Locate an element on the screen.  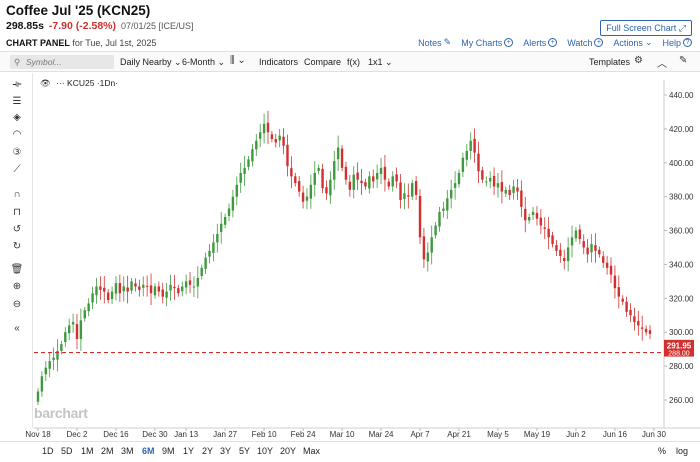
range-1m: 1M is located at coordinates (87, 451).